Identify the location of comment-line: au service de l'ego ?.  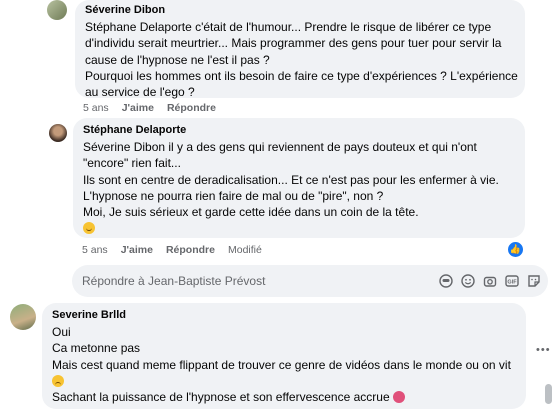
(140, 92).